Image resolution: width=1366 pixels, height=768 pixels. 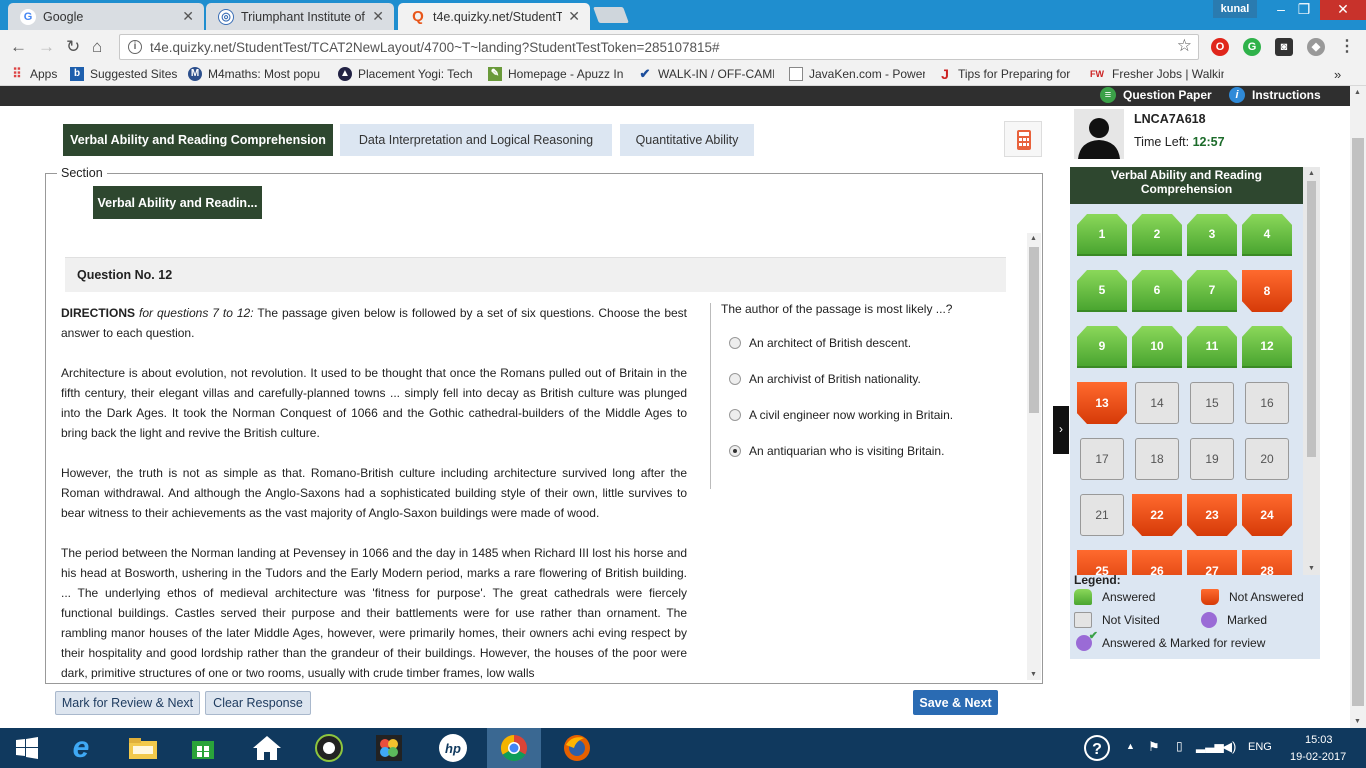 I want to click on answer-option-3: A civil engineer now working in Britain., so click(x=841, y=415).